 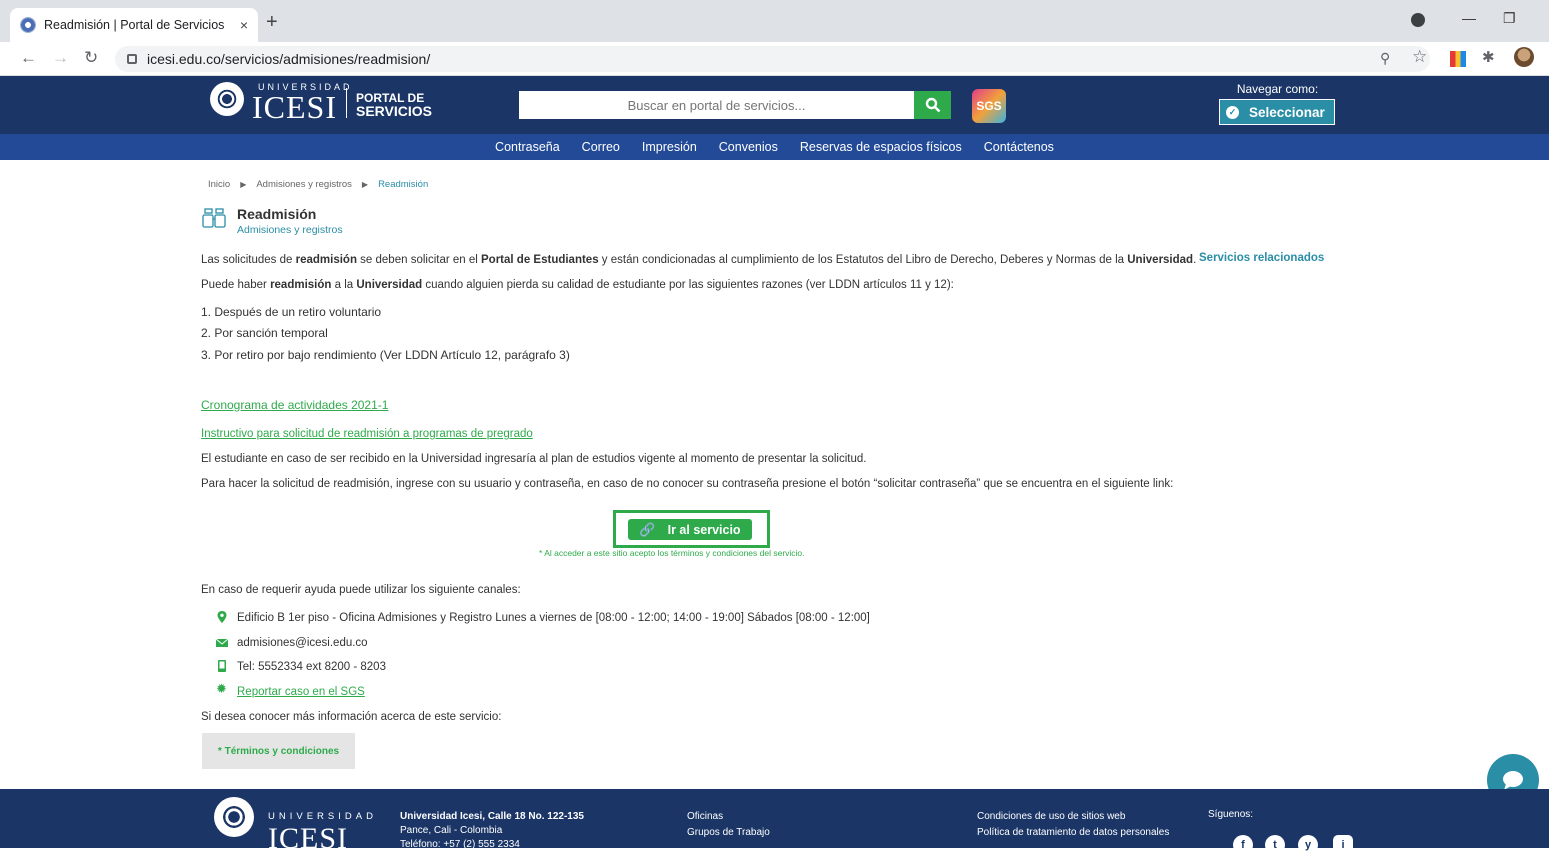 What do you see at coordinates (647, 529) in the screenshot?
I see `link-icon: 🔗` at bounding box center [647, 529].